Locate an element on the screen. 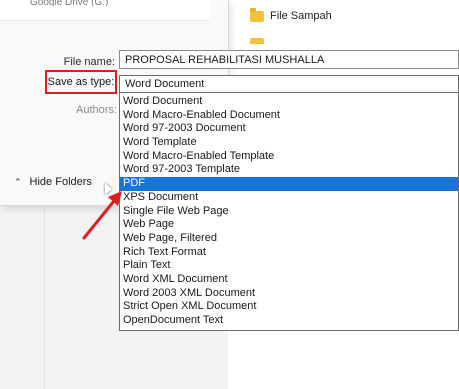 The image size is (459, 389). dropdown-option: Word Document is located at coordinates (289, 102).